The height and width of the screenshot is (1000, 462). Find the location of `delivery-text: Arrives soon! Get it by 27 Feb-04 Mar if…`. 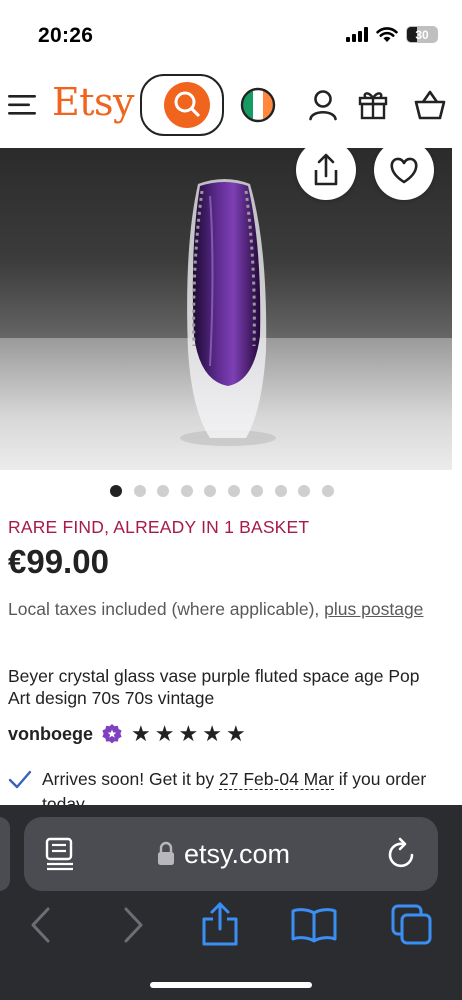

delivery-text: Arrives soon! Get it by 27 Feb-04 Mar if… is located at coordinates (242, 786).